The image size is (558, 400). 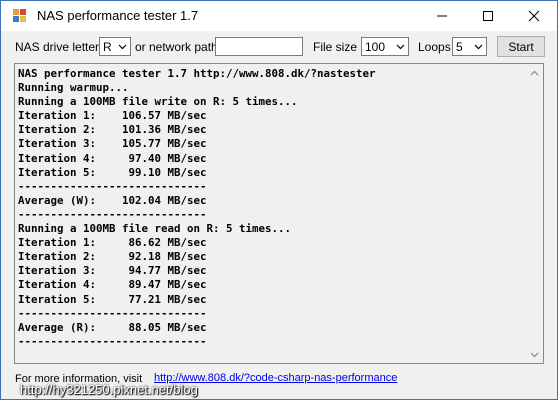 I want to click on network-path-input, so click(x=259, y=46).